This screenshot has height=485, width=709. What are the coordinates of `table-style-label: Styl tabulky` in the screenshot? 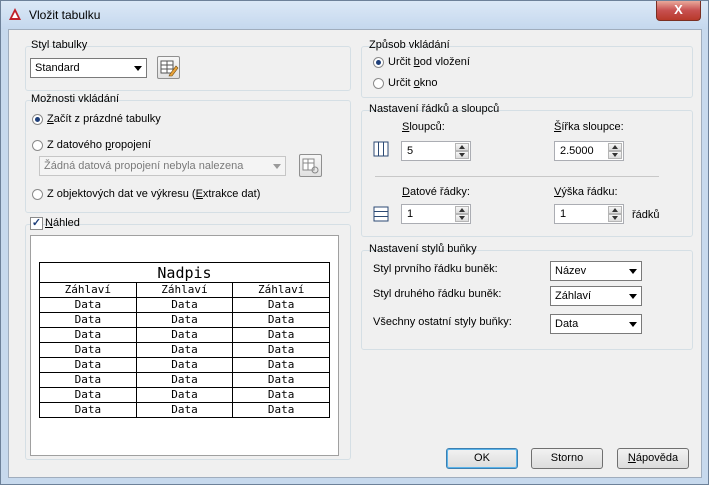 It's located at (59, 45).